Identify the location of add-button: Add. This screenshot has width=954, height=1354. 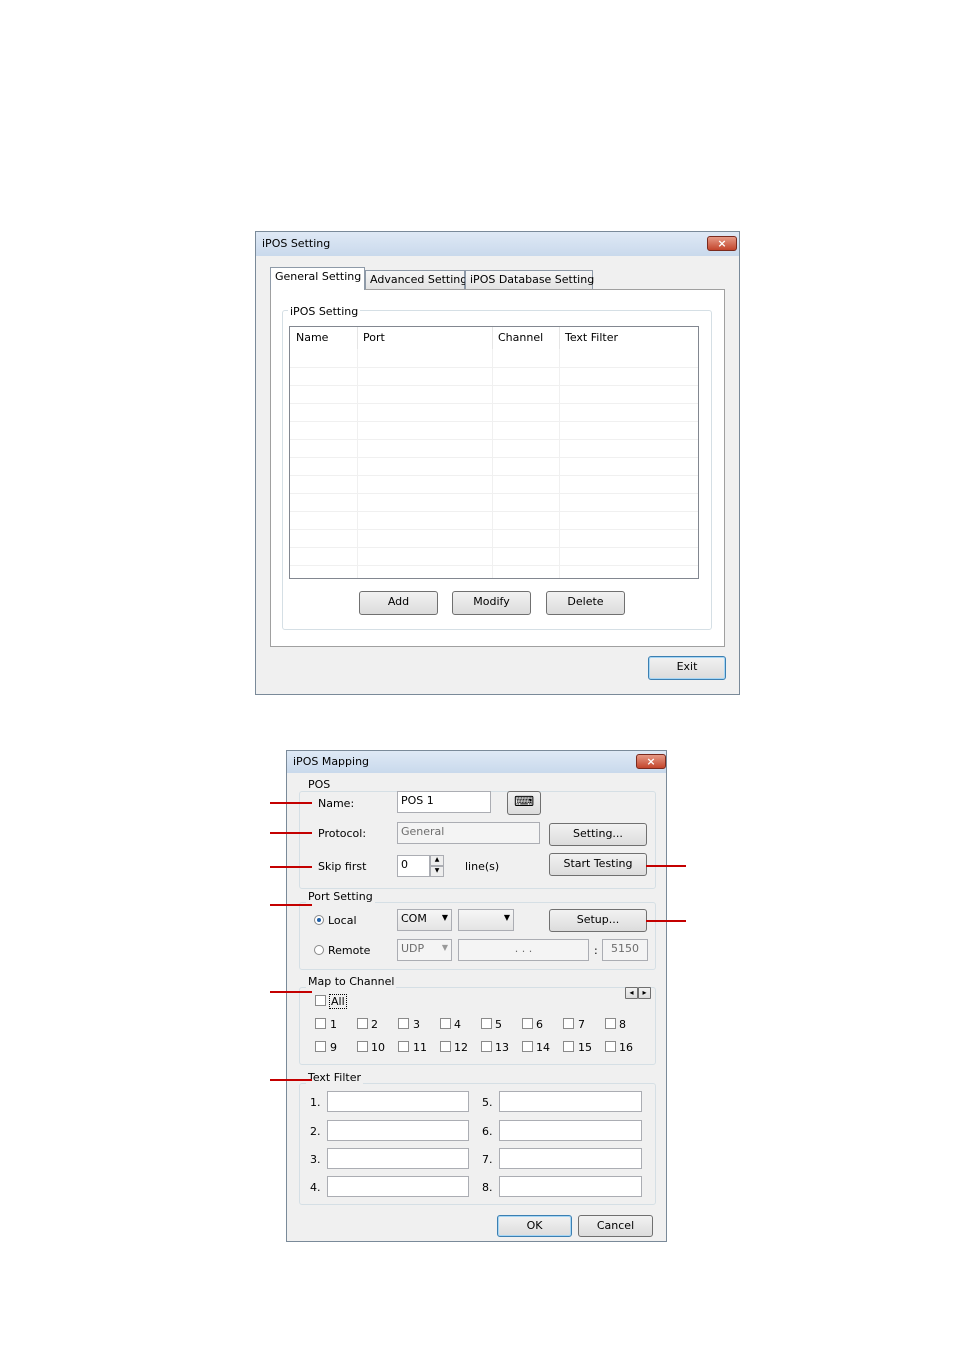
(398, 603).